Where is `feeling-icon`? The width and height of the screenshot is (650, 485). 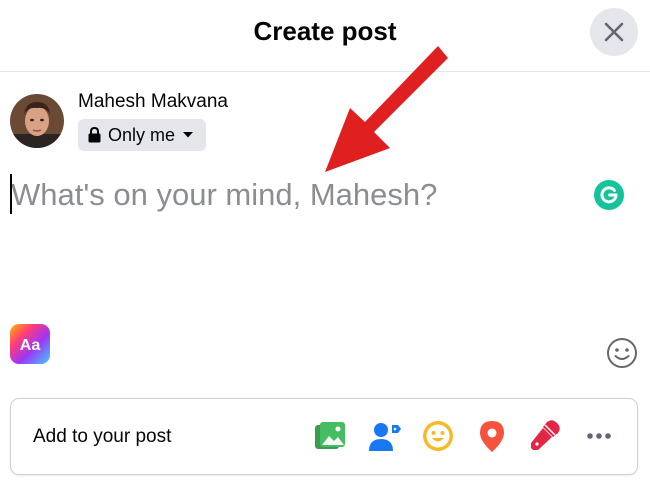
feeling-icon is located at coordinates (438, 436).